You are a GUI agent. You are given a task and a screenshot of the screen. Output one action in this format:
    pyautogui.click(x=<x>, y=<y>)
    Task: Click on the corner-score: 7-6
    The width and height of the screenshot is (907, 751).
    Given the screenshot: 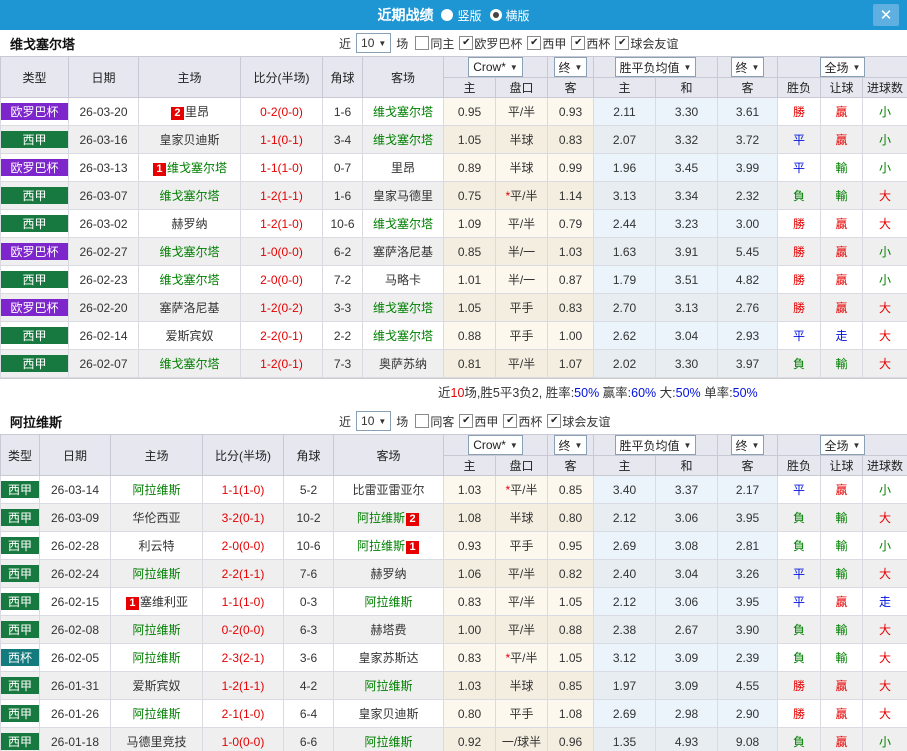 What is the action you would take?
    pyautogui.click(x=308, y=573)
    